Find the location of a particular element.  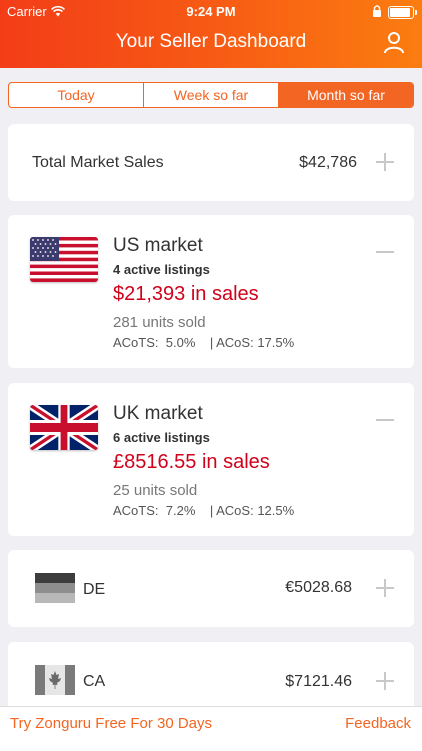

battery-icon is located at coordinates (402, 12).